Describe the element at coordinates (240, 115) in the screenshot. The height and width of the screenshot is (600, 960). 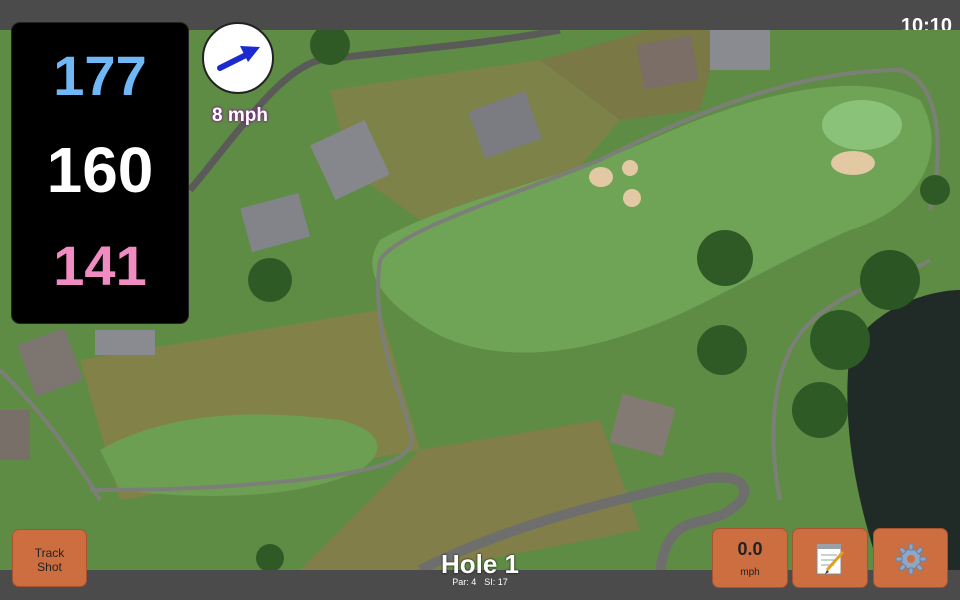
I see `wind-speed-label: 8 mph` at that location.